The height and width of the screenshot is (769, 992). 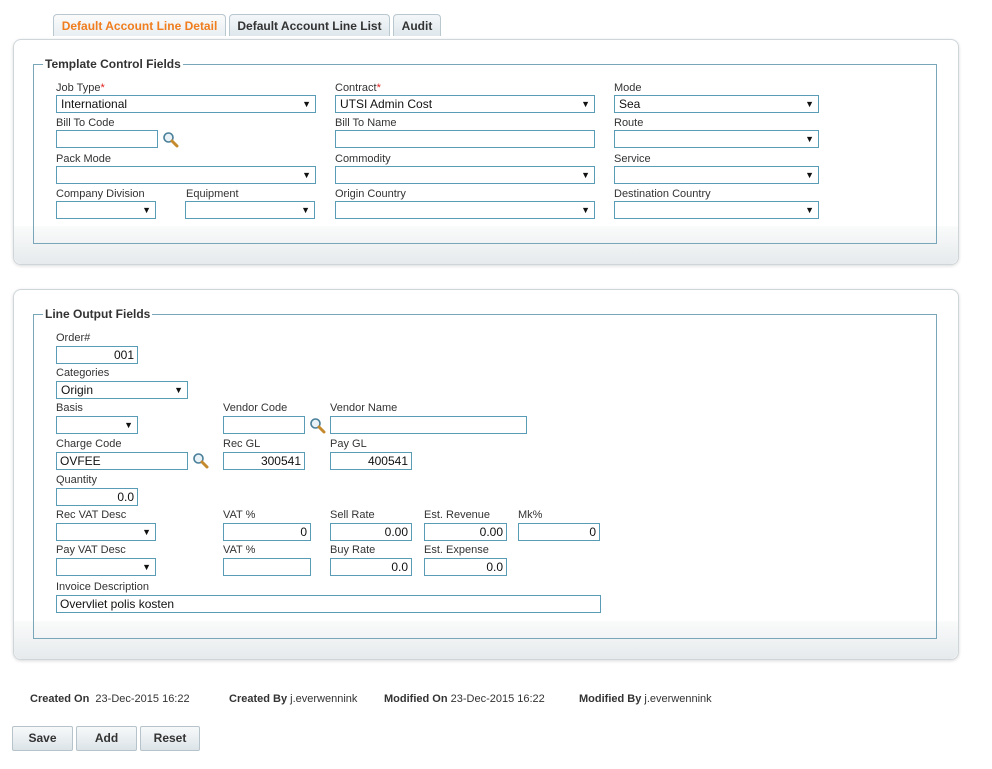 I want to click on charge-code-input: OVFEE, so click(x=122, y=461).